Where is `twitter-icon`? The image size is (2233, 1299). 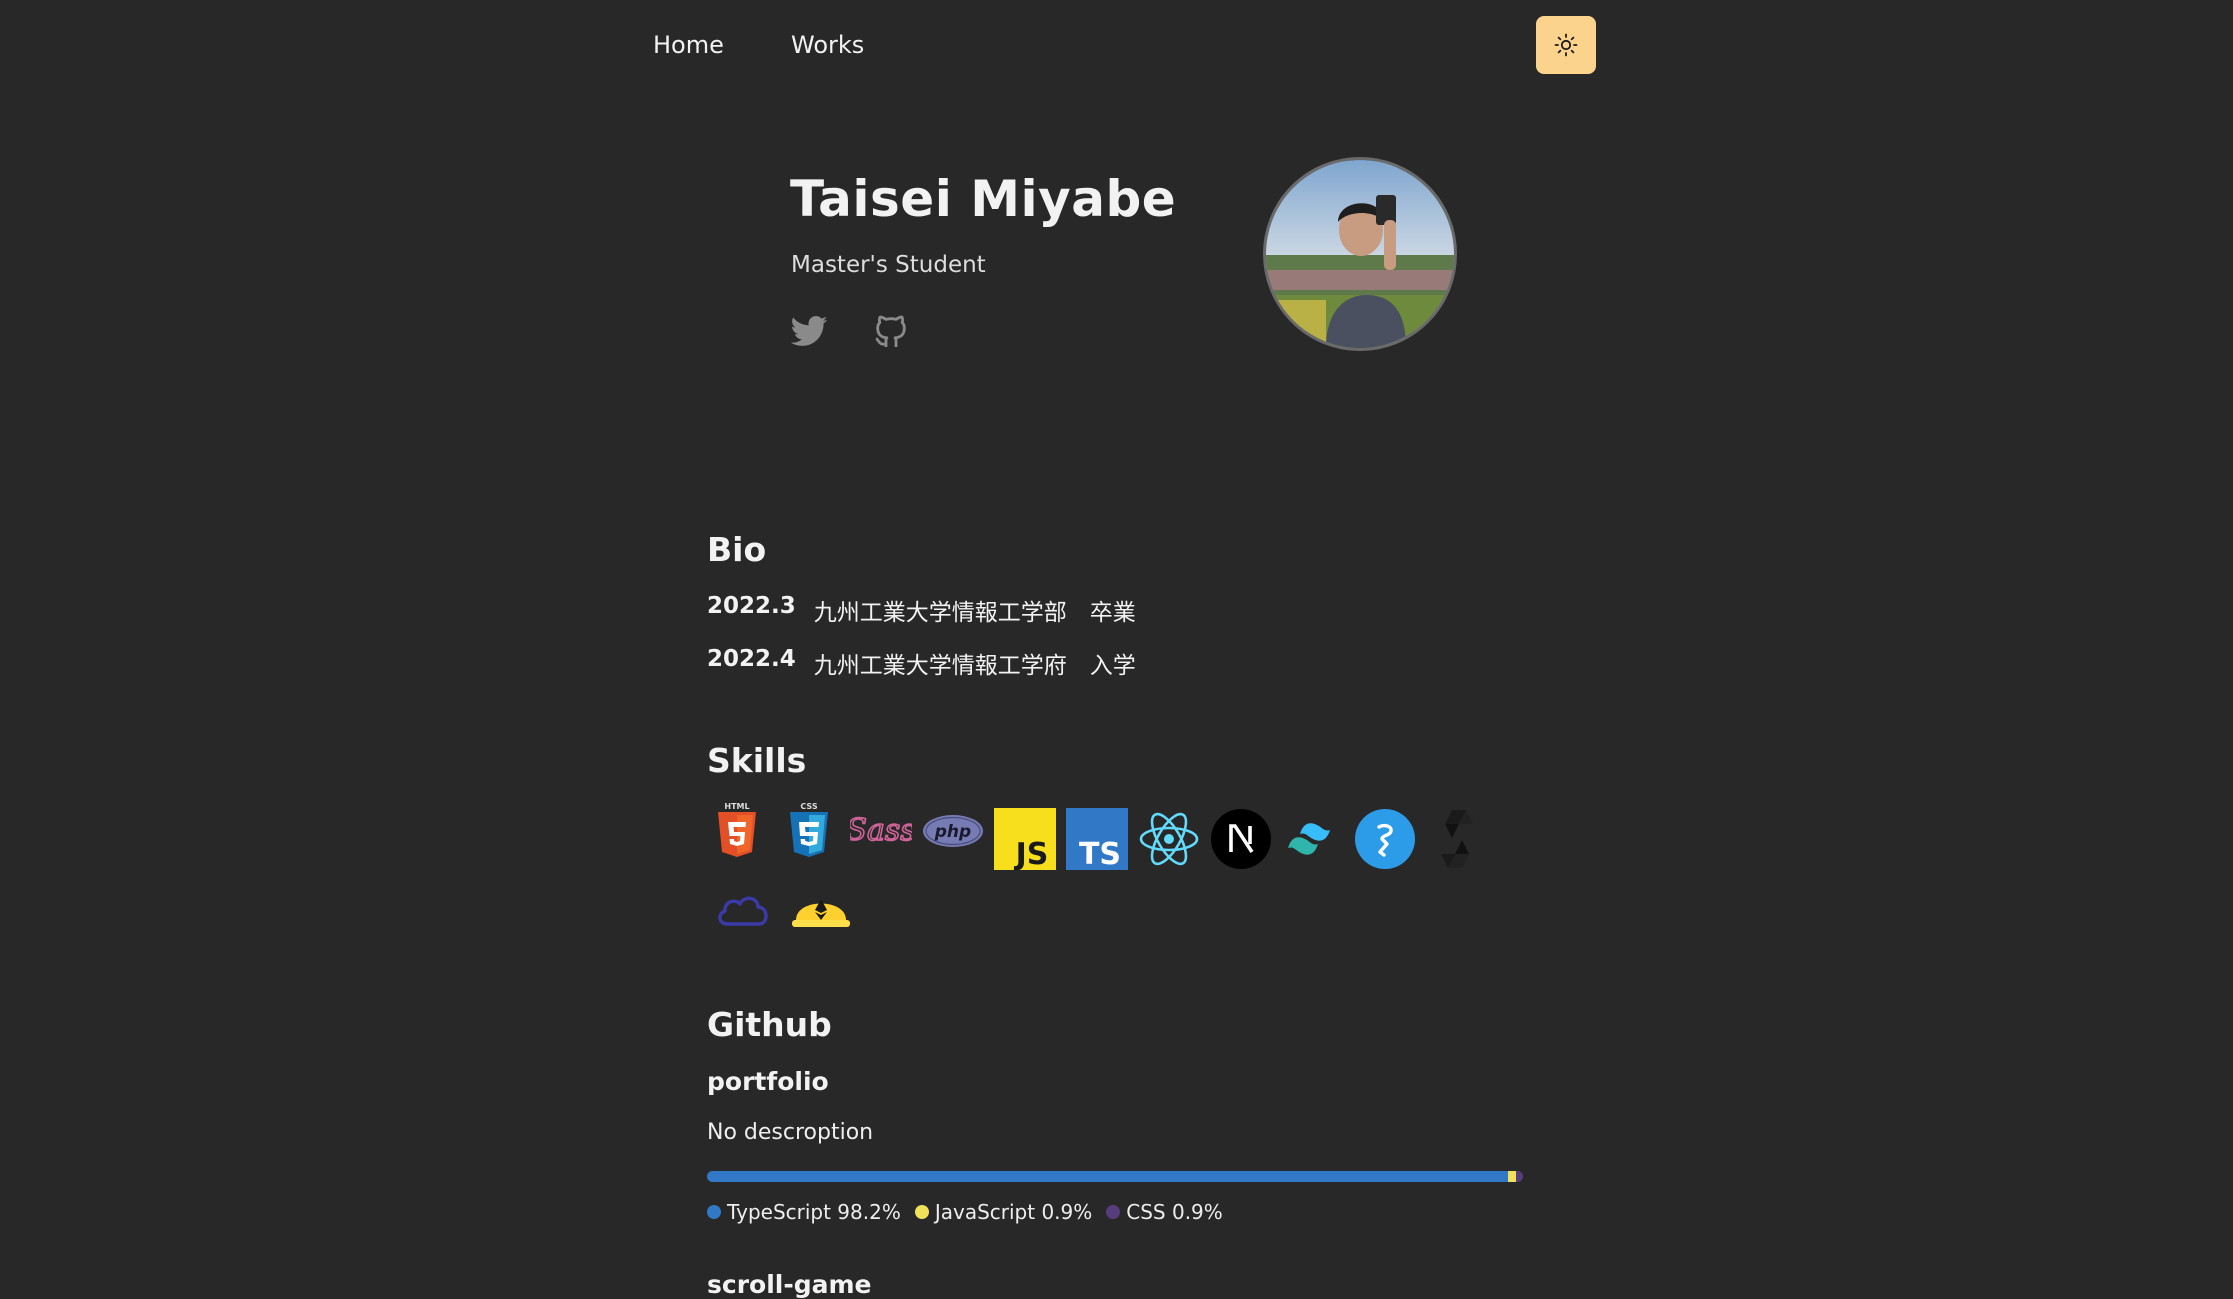 twitter-icon is located at coordinates (809, 331).